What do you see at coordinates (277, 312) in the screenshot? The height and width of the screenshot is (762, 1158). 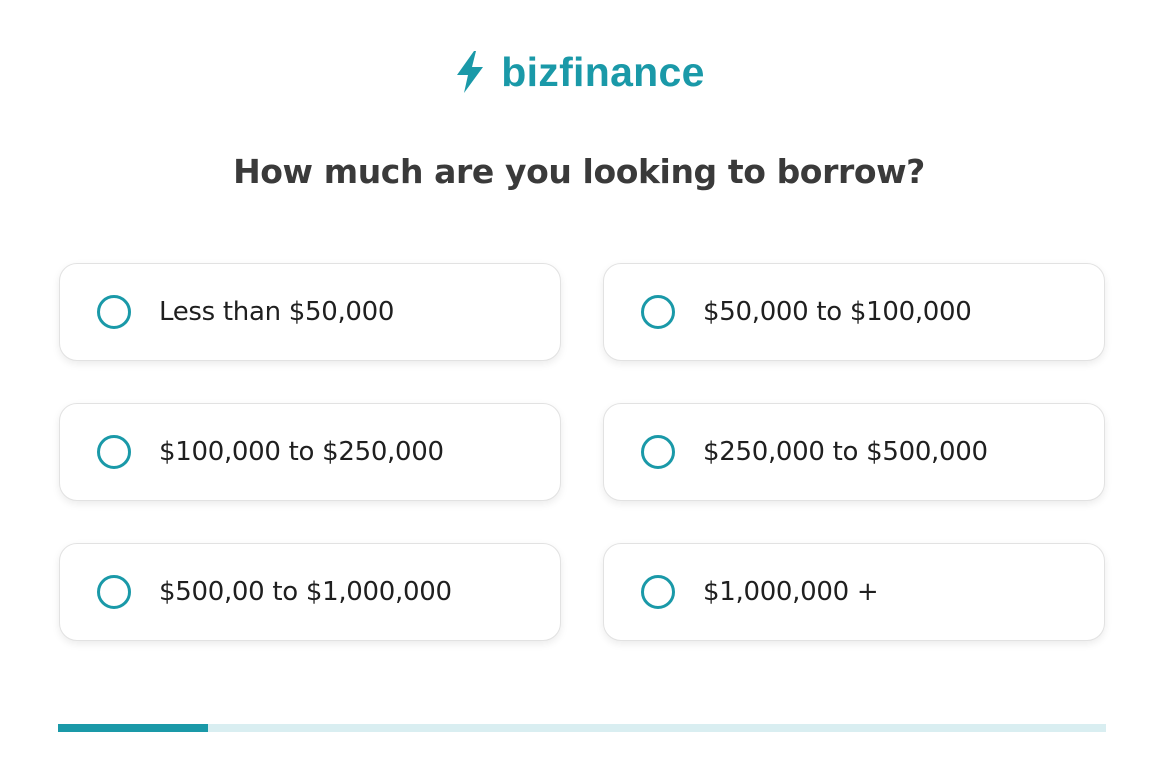 I see `option-label: Less than $50,000` at bounding box center [277, 312].